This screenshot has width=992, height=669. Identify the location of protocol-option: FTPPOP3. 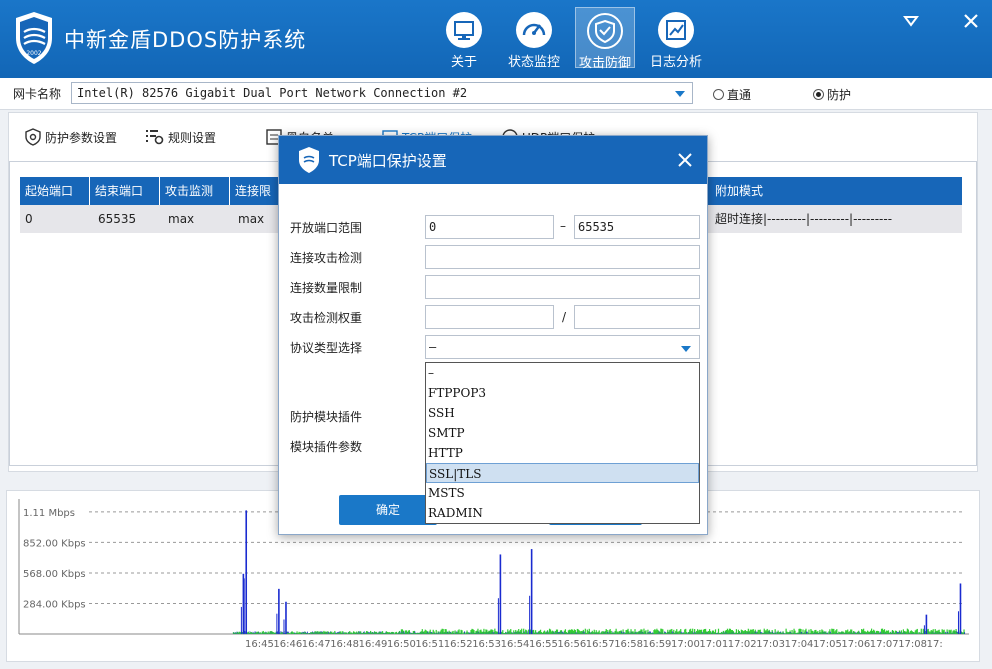
(562, 393).